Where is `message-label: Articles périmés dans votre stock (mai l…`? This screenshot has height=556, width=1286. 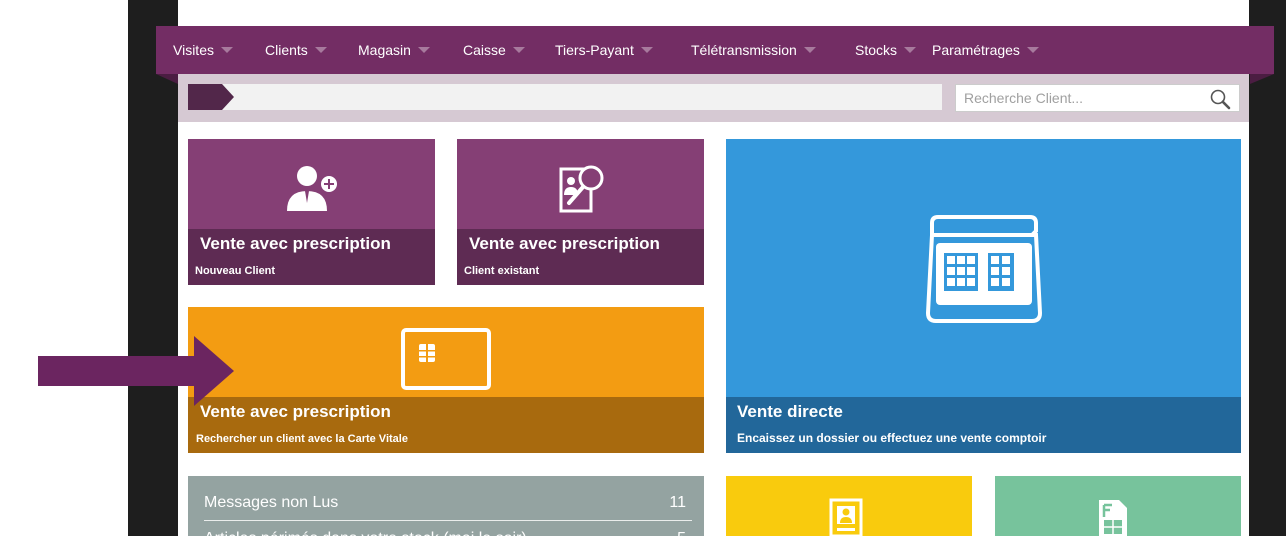 message-label: Articles périmés dans votre stock (mai l… is located at coordinates (365, 538).